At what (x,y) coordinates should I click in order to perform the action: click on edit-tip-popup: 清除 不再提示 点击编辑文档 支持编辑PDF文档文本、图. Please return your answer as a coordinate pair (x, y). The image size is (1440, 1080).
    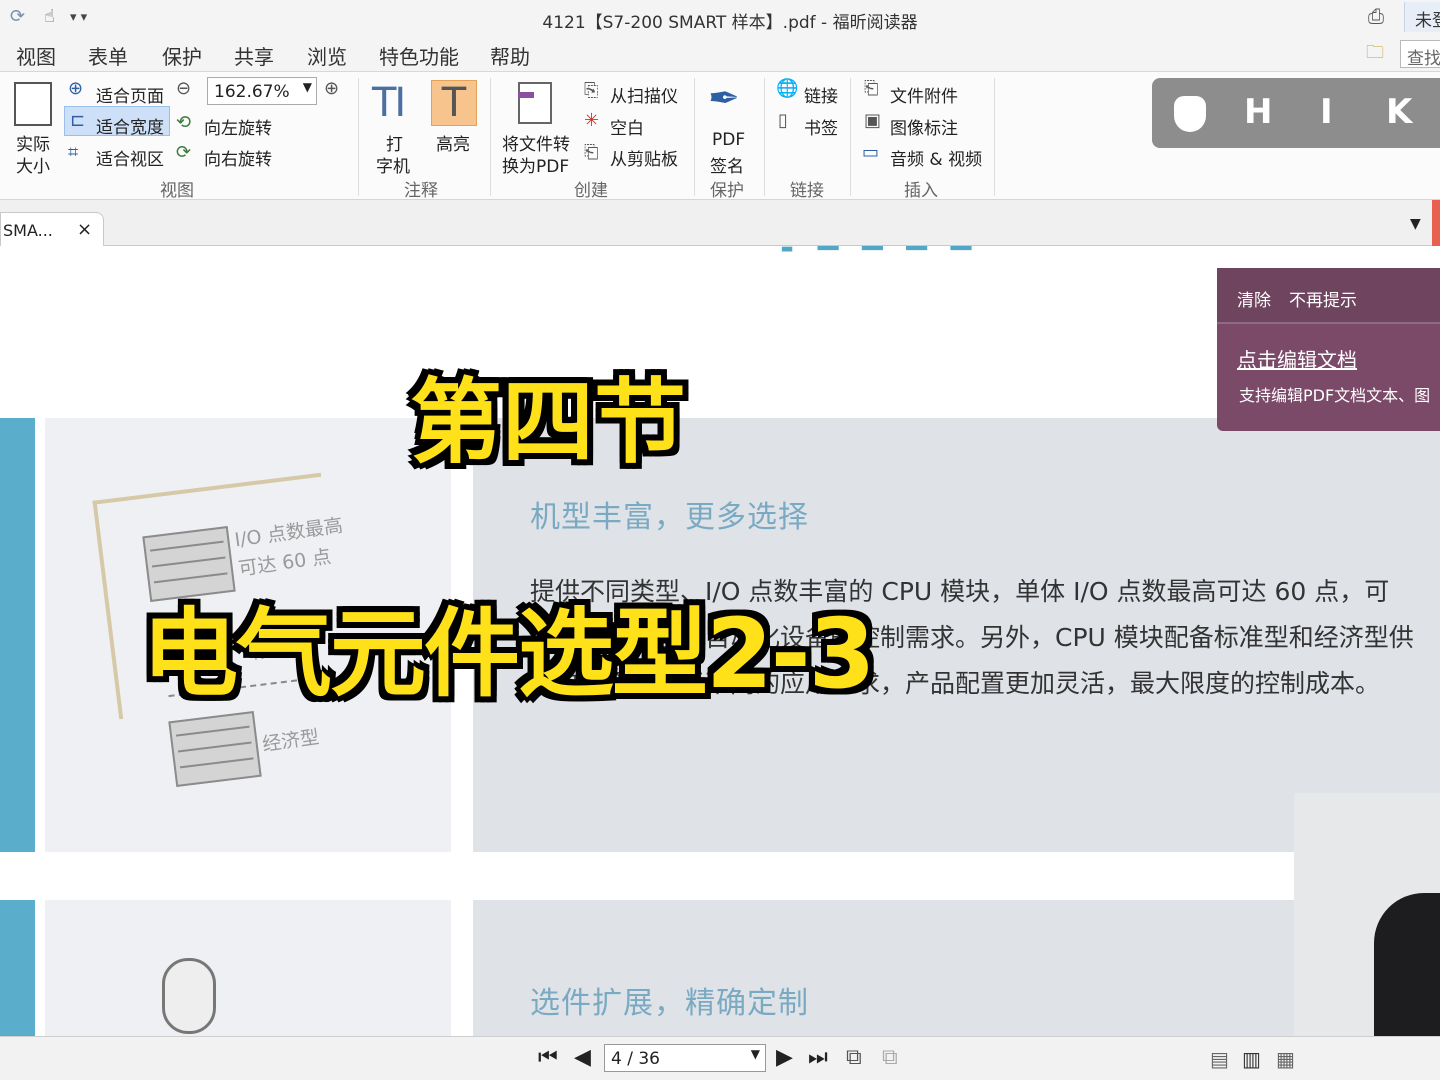
    Looking at the image, I should click on (1328, 349).